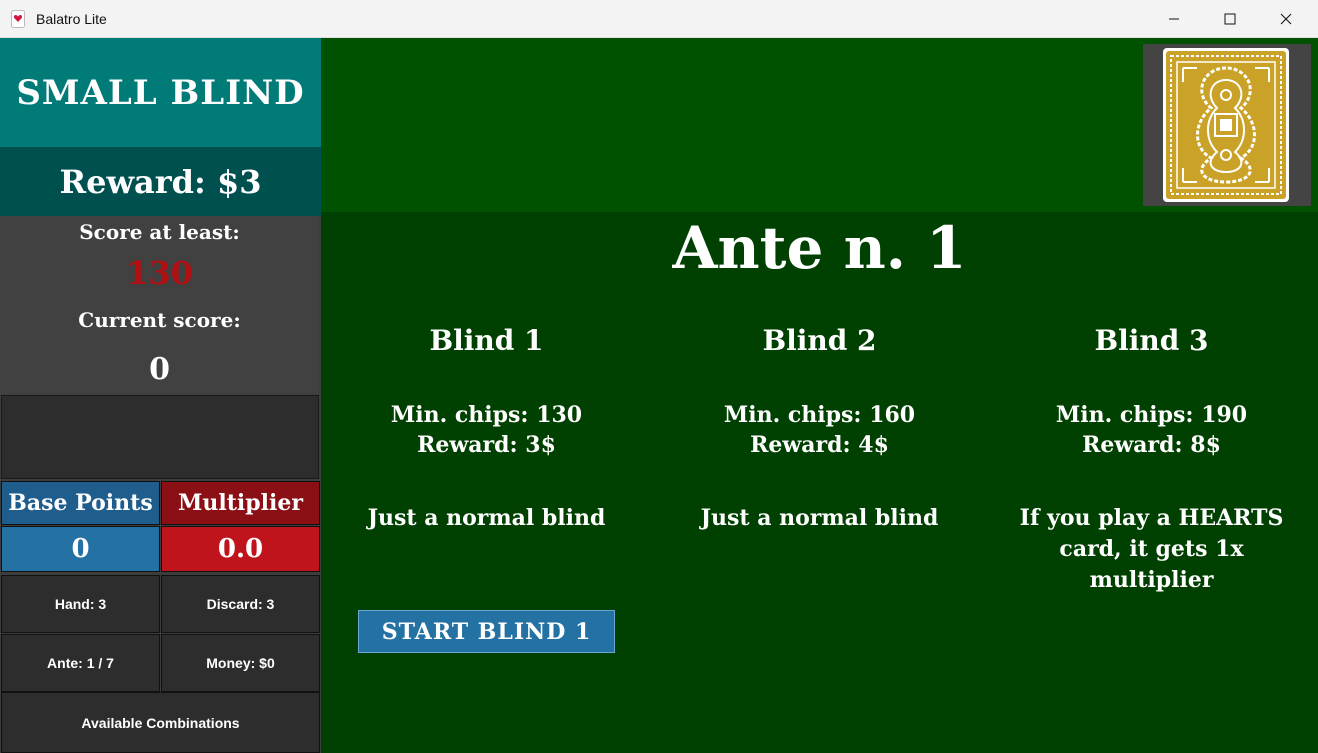  Describe the element at coordinates (819, 248) in the screenshot. I see `ante-title: Ante n. 1` at that location.